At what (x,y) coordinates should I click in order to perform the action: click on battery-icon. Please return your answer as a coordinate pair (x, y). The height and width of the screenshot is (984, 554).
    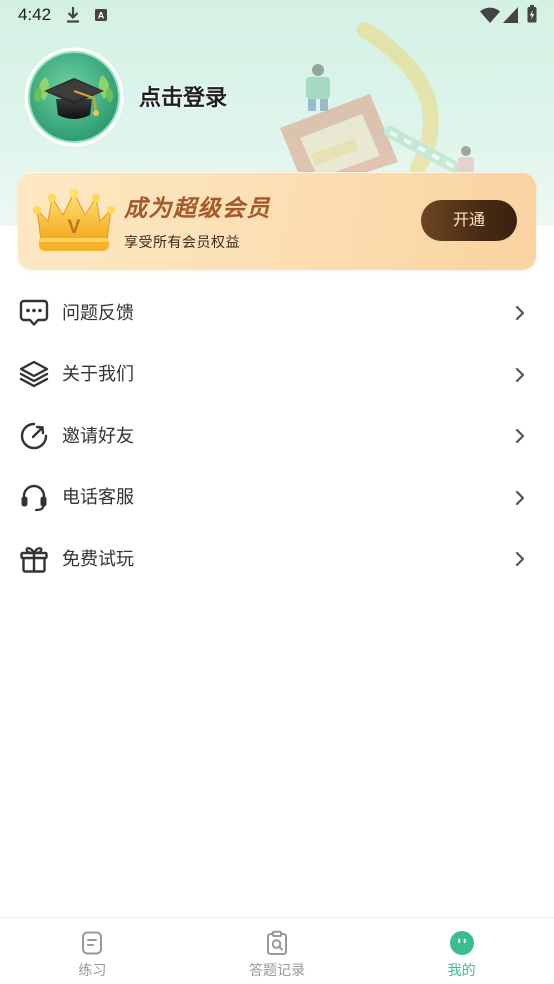
    Looking at the image, I should click on (532, 14).